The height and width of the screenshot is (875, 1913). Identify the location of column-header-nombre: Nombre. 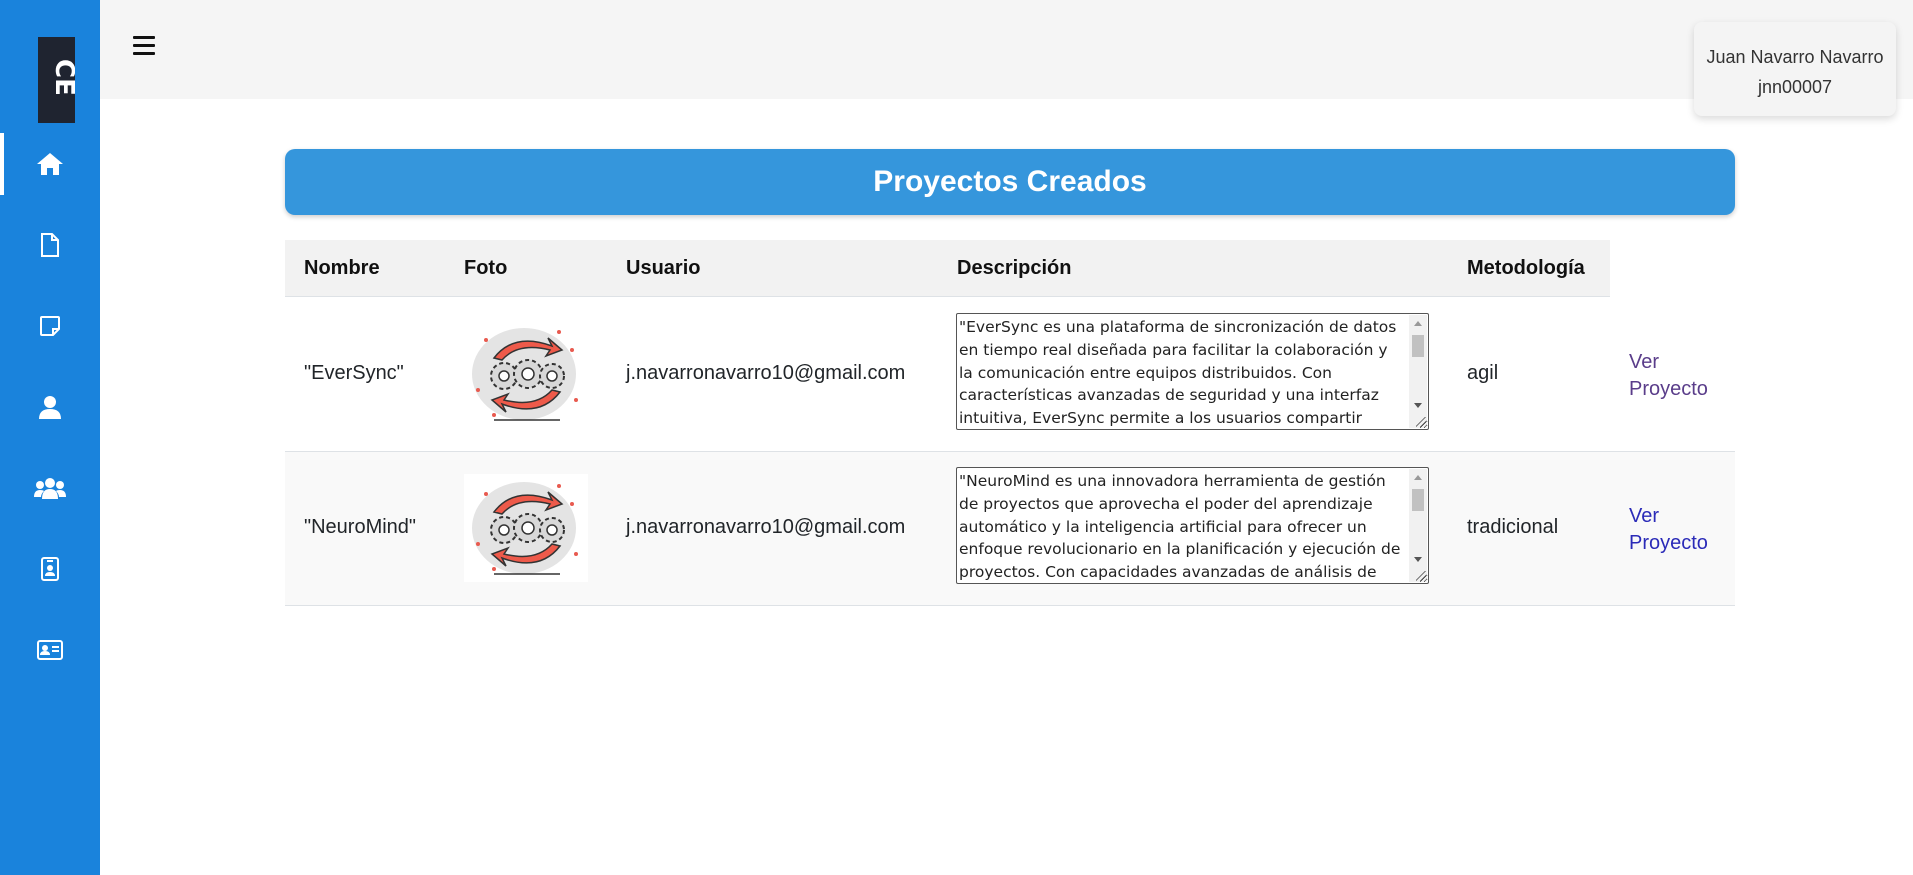
(342, 268).